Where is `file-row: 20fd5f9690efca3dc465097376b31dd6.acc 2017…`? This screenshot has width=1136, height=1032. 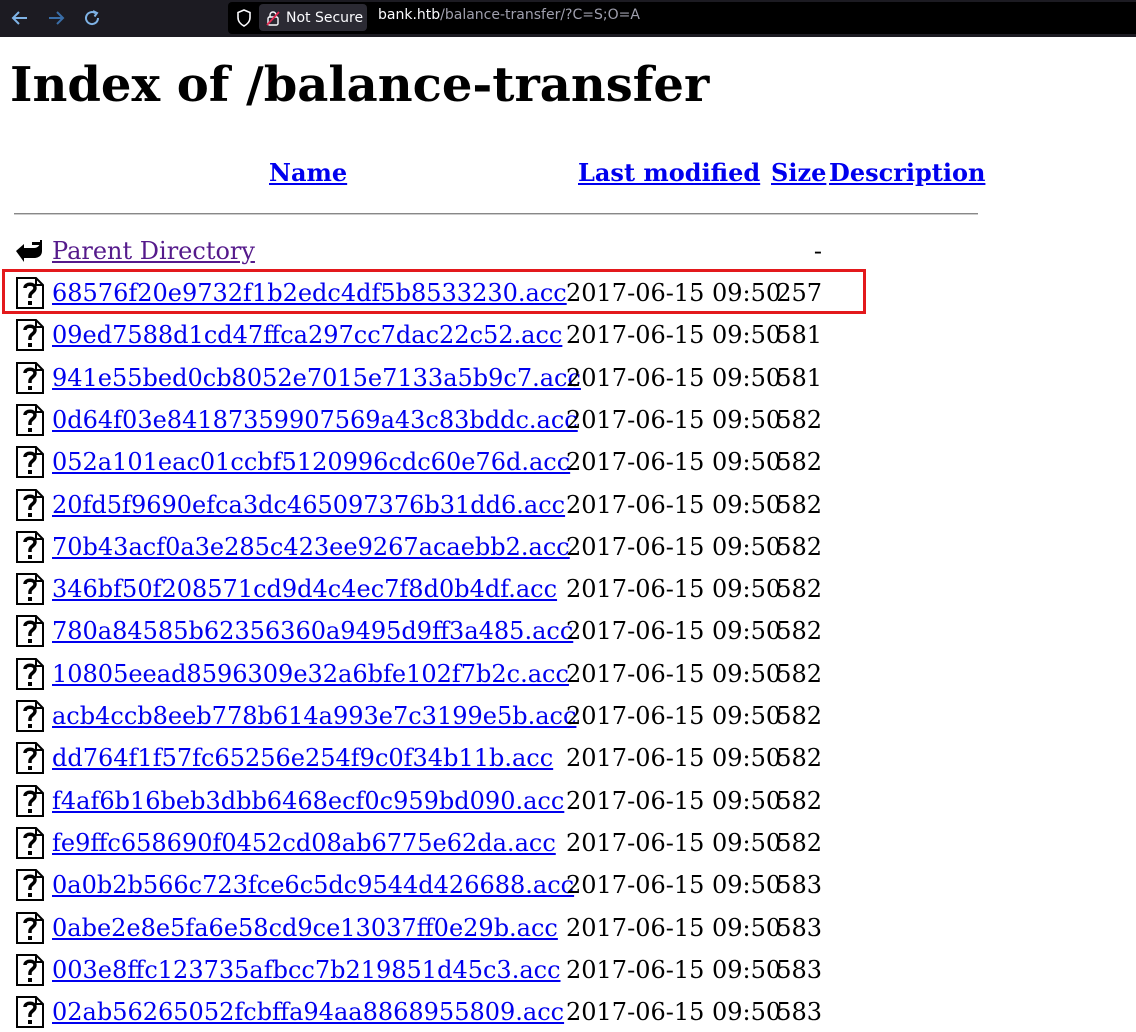
file-row: 20fd5f9690efca3dc465097376b31dd6.acc 2017… is located at coordinates (568, 504).